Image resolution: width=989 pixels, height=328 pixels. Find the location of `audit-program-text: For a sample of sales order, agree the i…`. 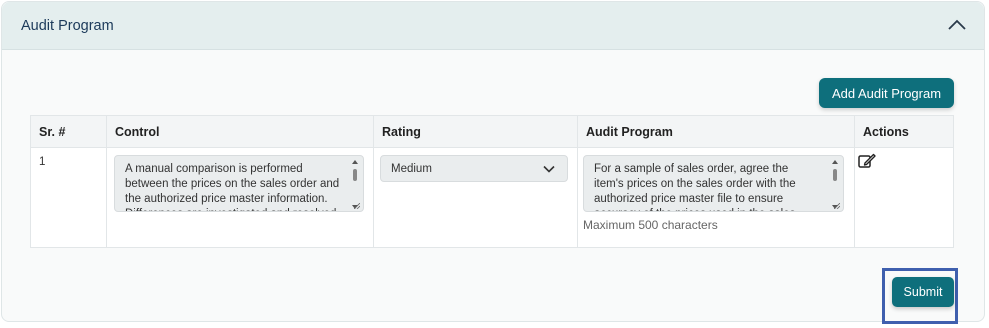

audit-program-text: For a sample of sales order, agree the i… is located at coordinates (695, 187).